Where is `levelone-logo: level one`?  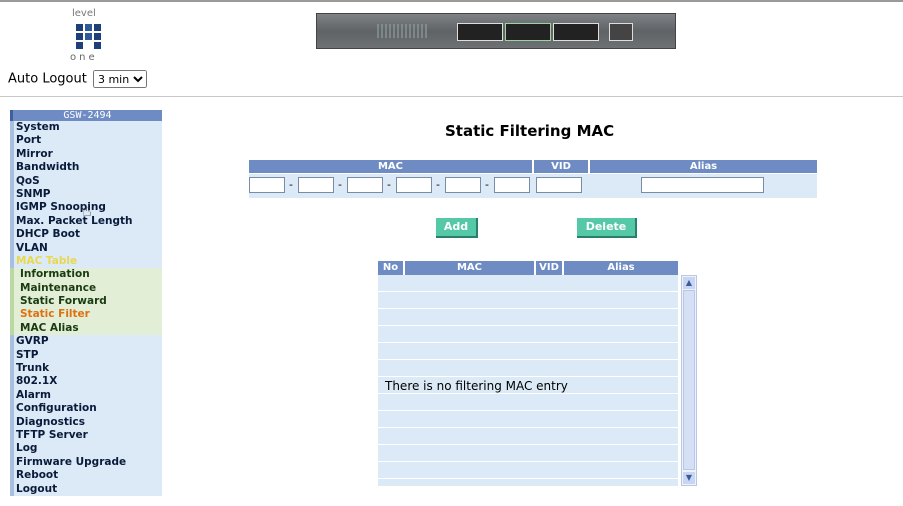
levelone-logo: level one is located at coordinates (90, 38).